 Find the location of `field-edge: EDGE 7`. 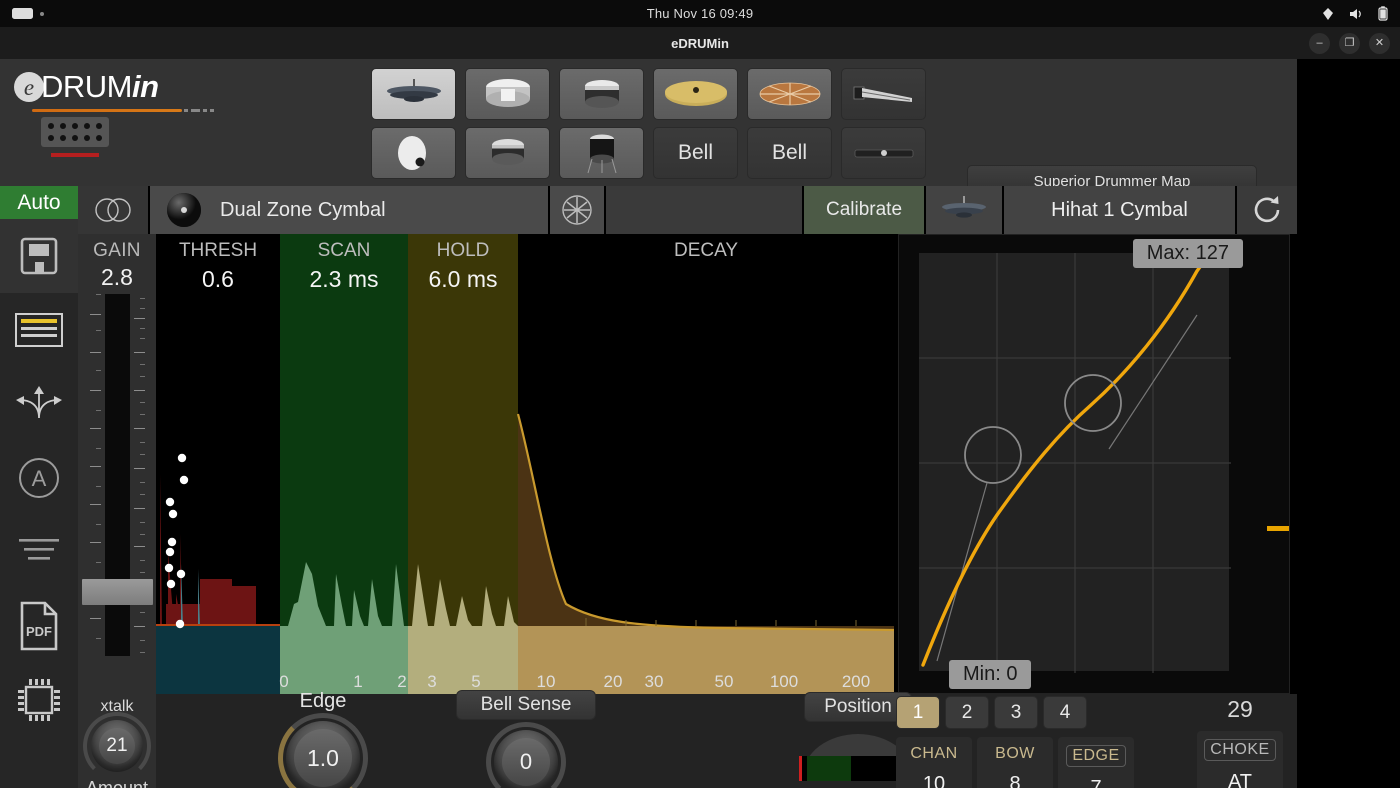

field-edge: EDGE 7 is located at coordinates (1096, 762).